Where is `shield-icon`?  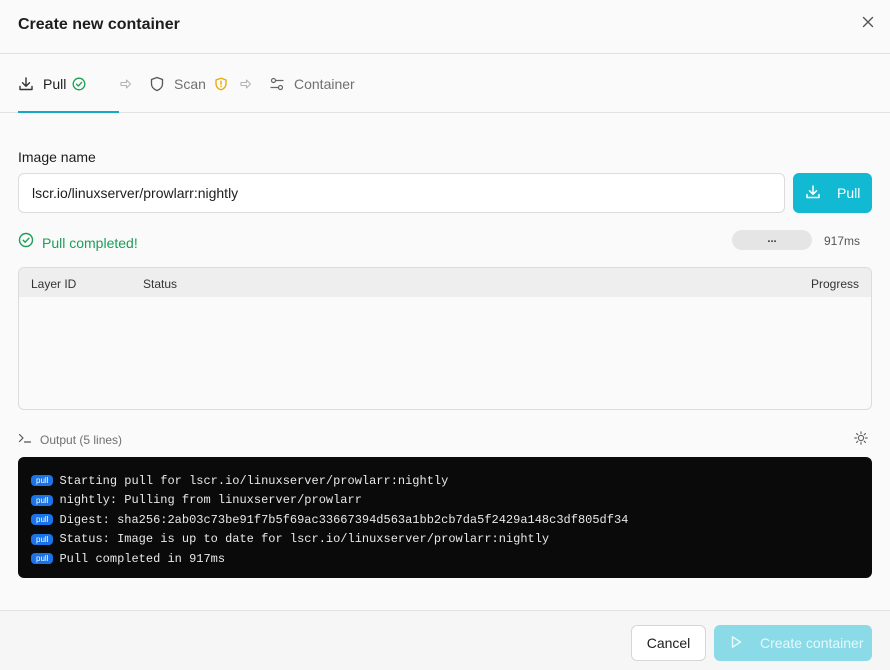
shield-icon is located at coordinates (157, 84).